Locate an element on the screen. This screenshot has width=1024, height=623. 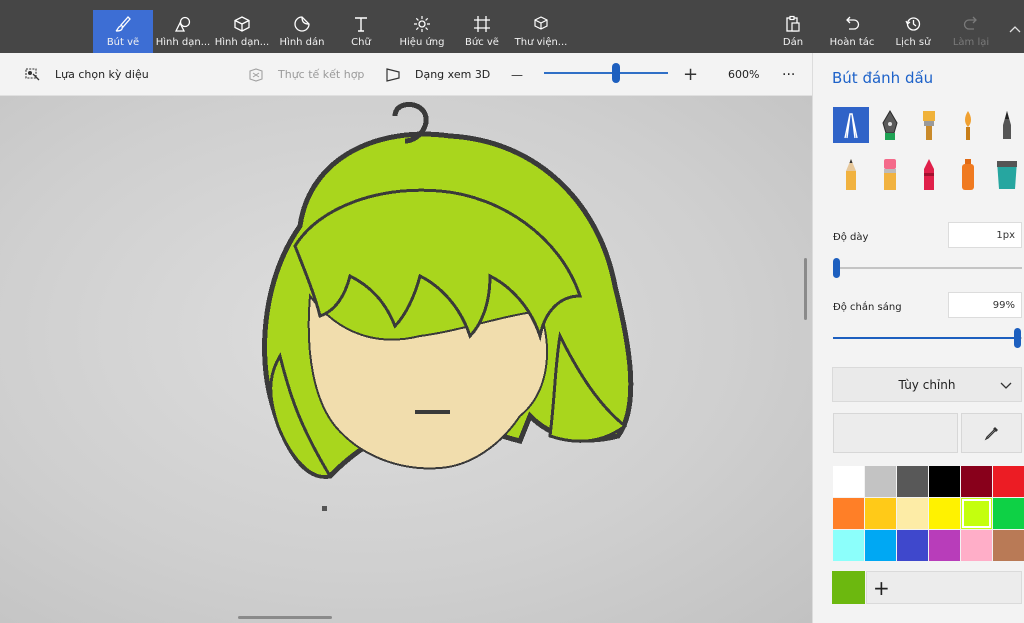
3d-view-icon is located at coordinates (393, 74).